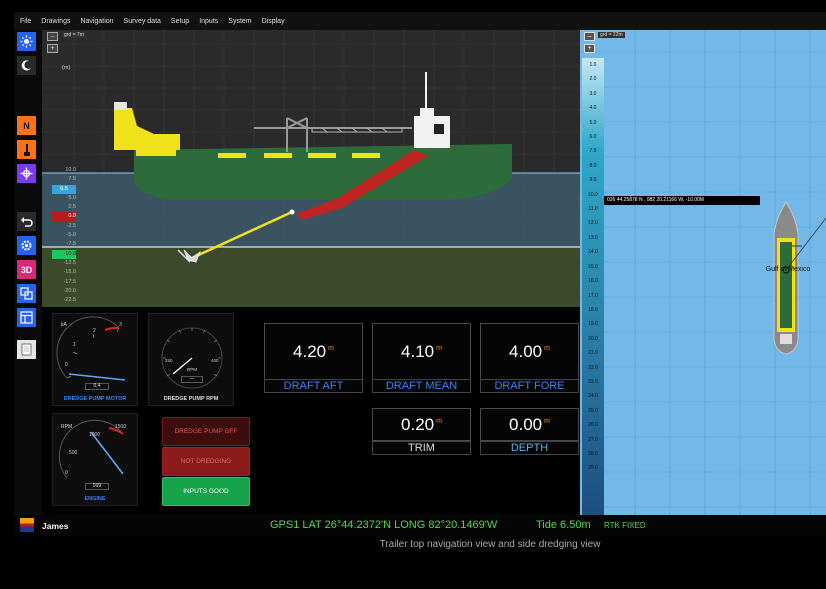  I want to click on user-avatar, so click(27, 525).